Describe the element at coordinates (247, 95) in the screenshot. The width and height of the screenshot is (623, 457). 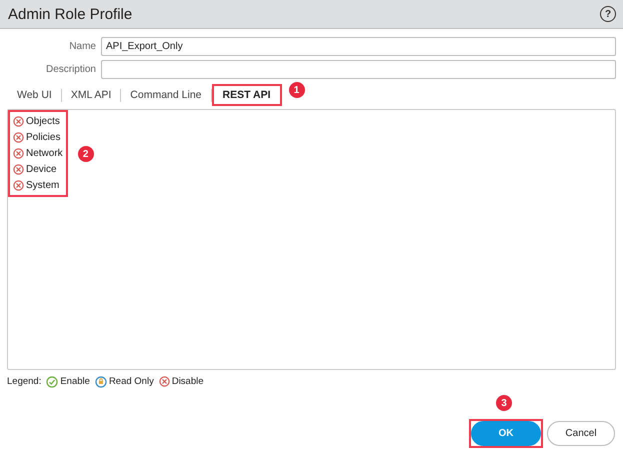
I see `tab: REST API` at that location.